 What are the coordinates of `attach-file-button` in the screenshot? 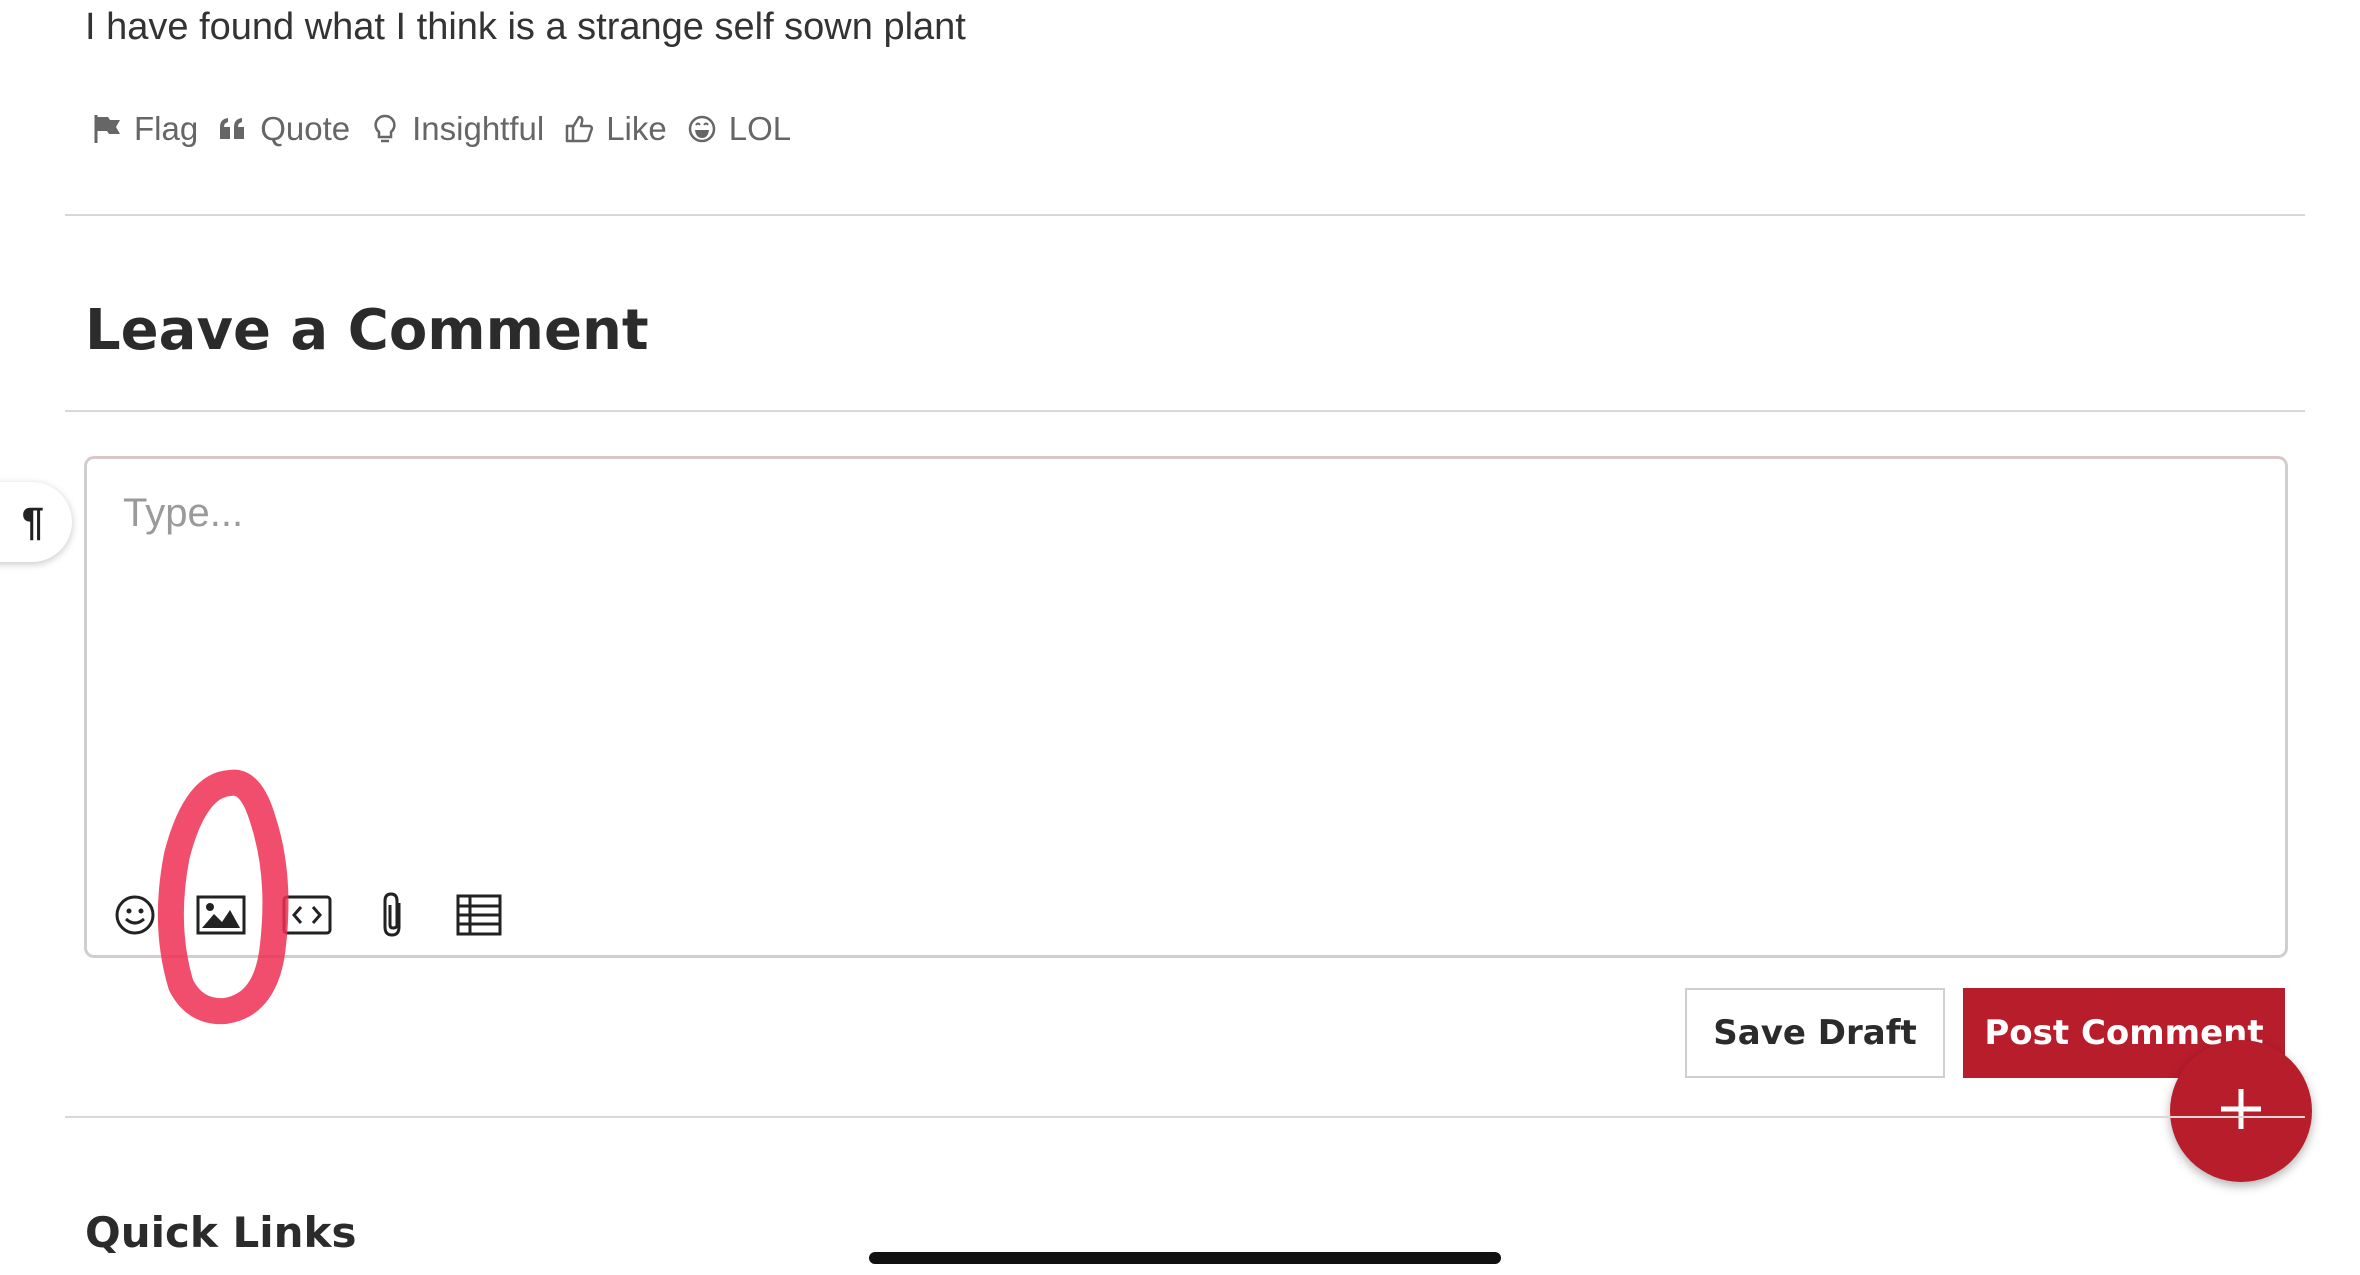 It's located at (393, 915).